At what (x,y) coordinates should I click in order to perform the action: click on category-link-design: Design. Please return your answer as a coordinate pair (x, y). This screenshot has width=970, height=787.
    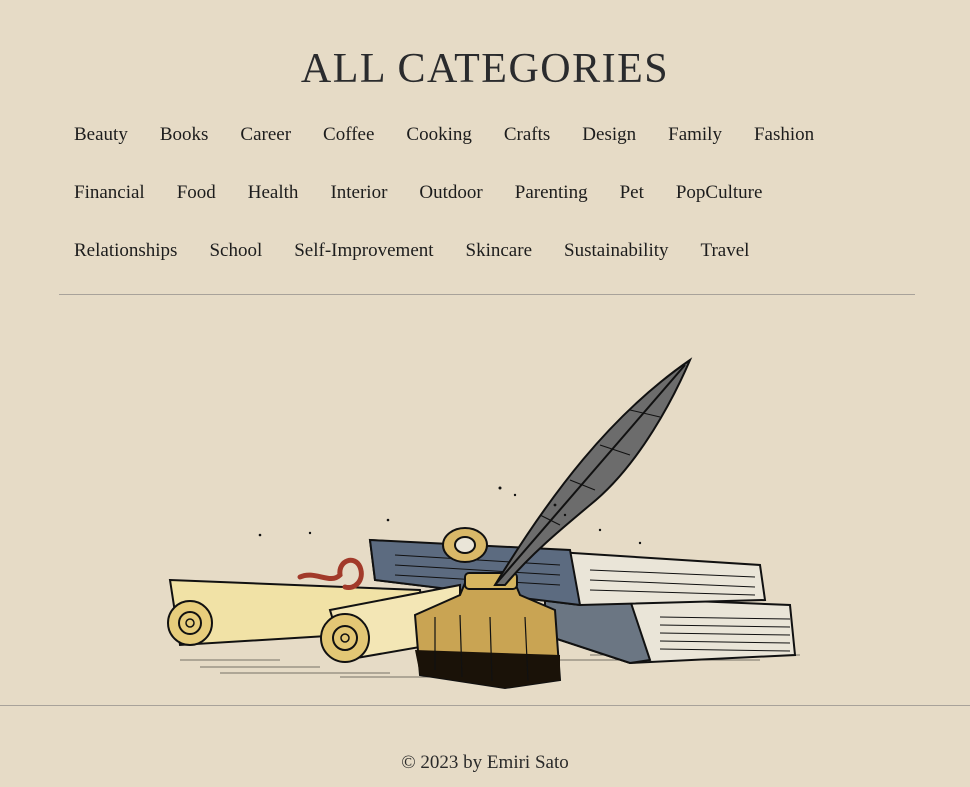
    Looking at the image, I should click on (609, 134).